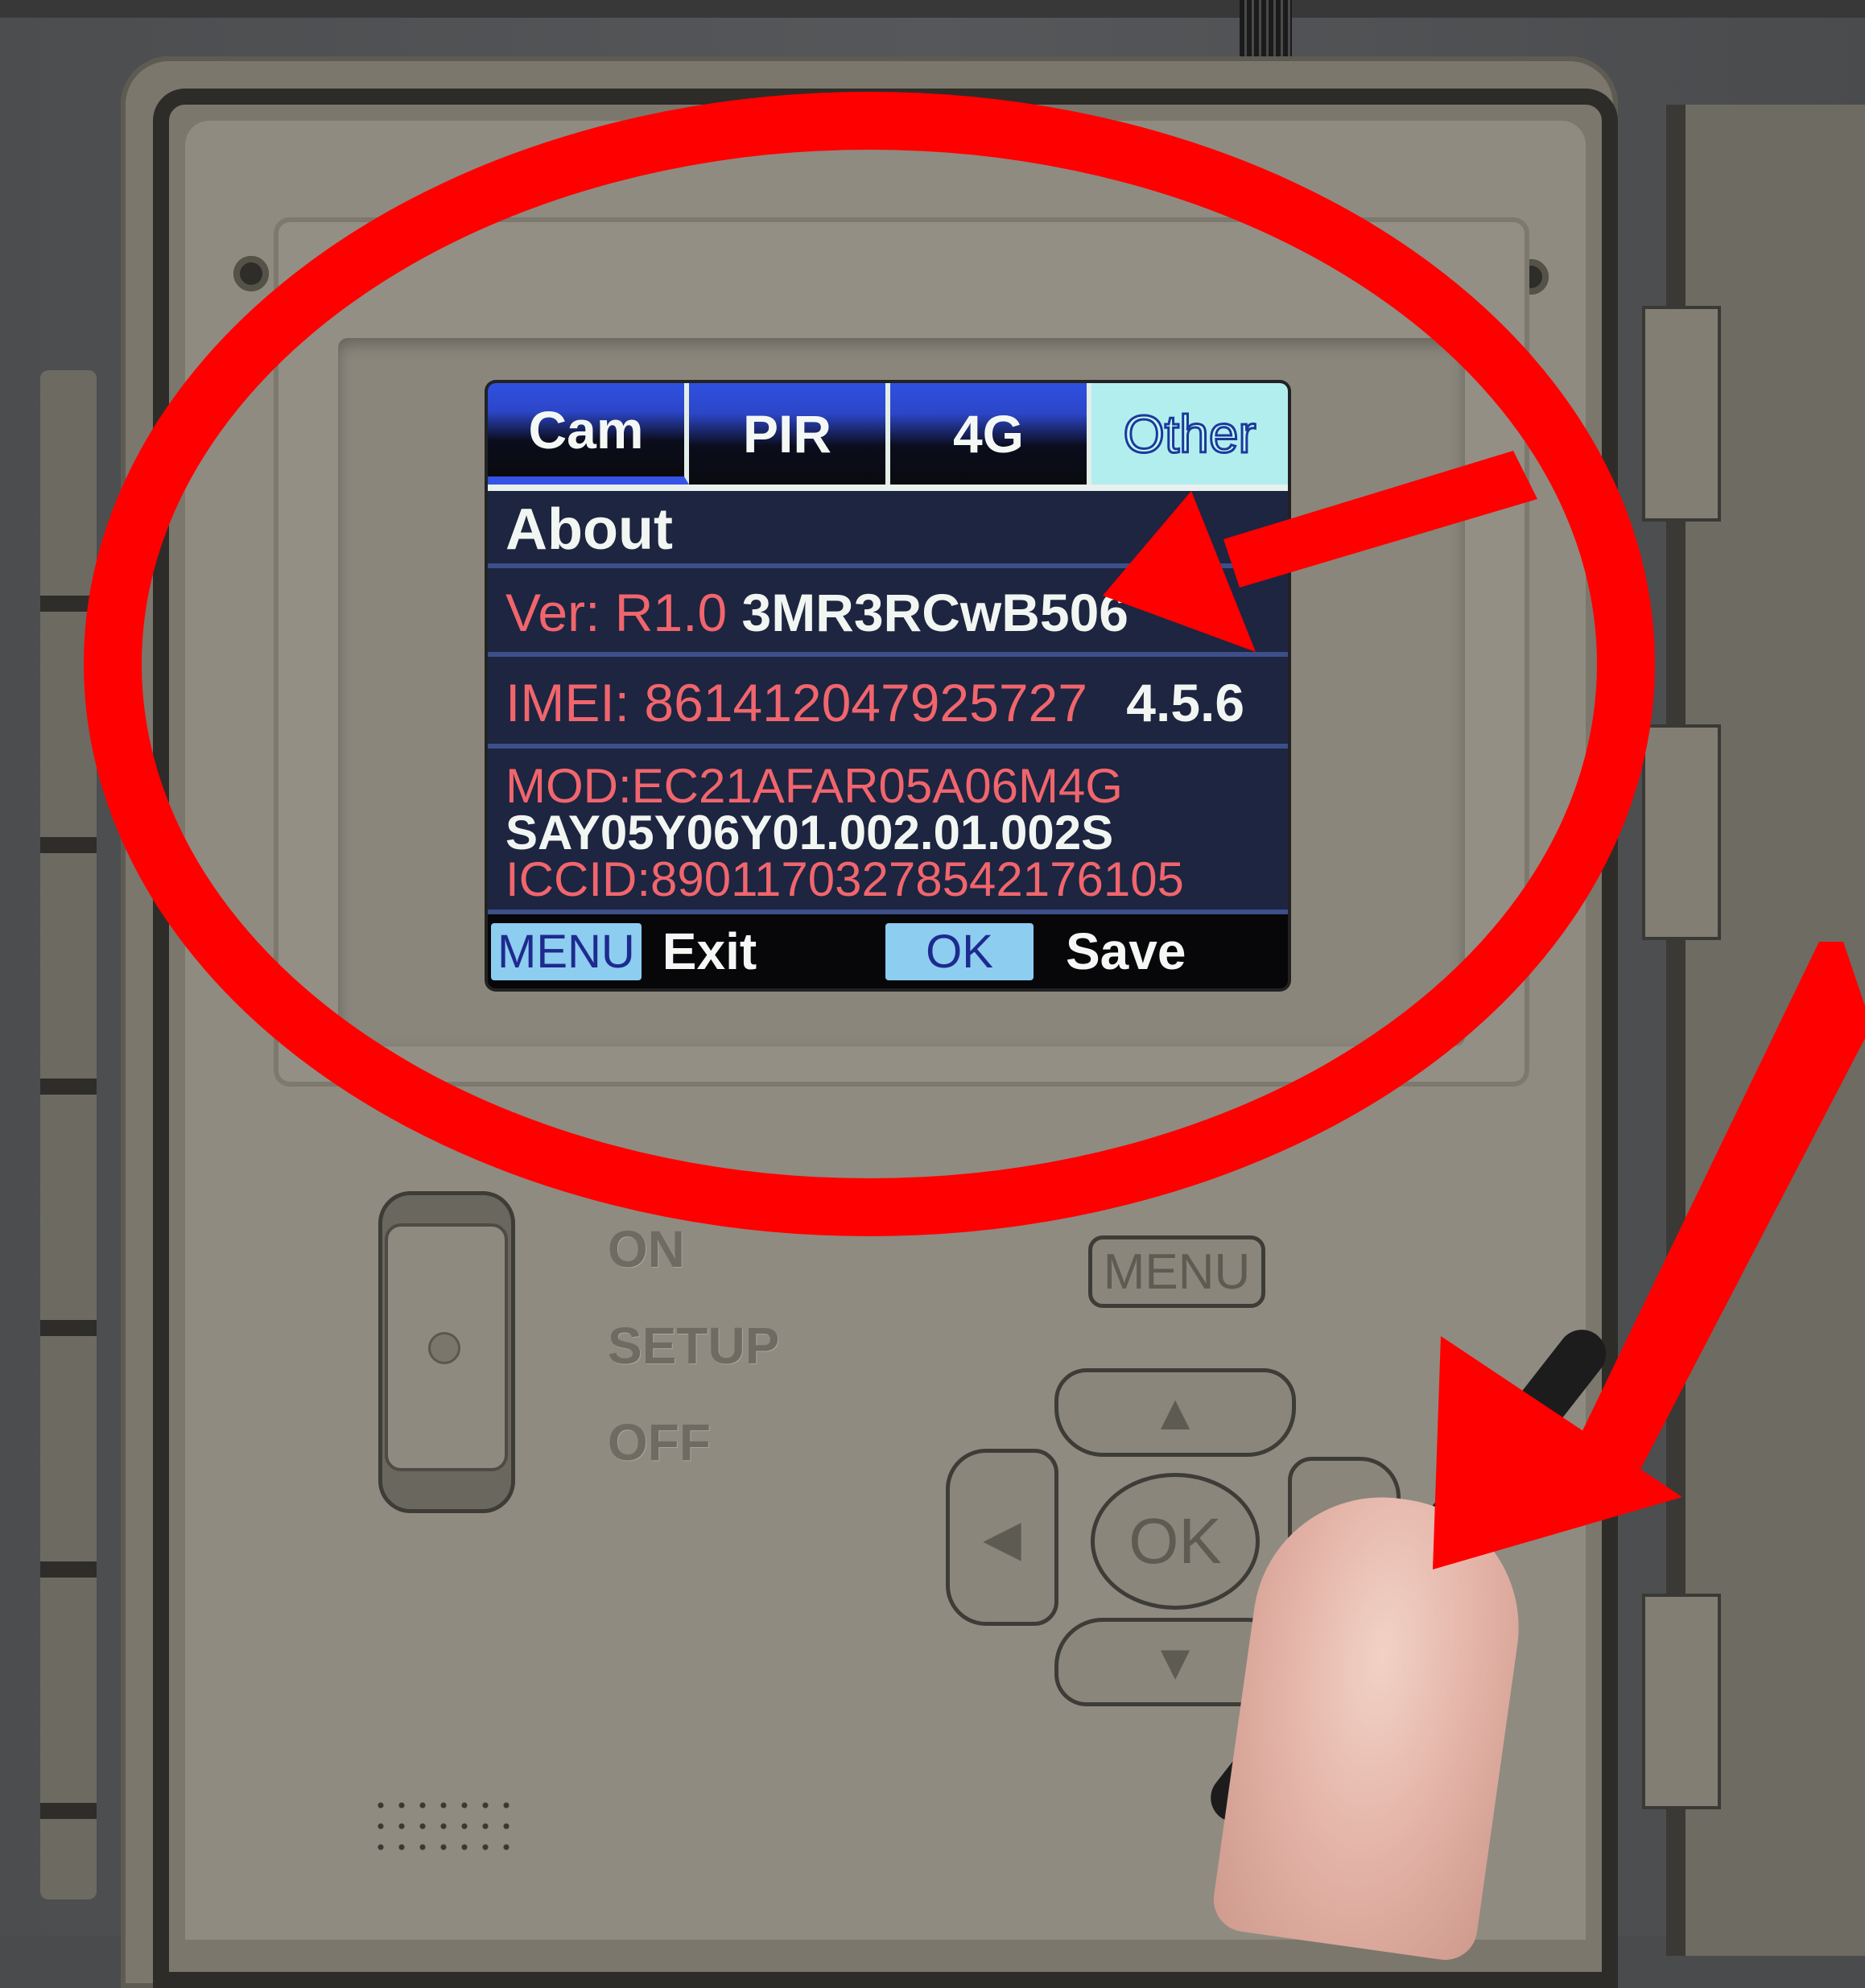  What do you see at coordinates (1649, 1255) in the screenshot?
I see `arrow-to-right-button` at bounding box center [1649, 1255].